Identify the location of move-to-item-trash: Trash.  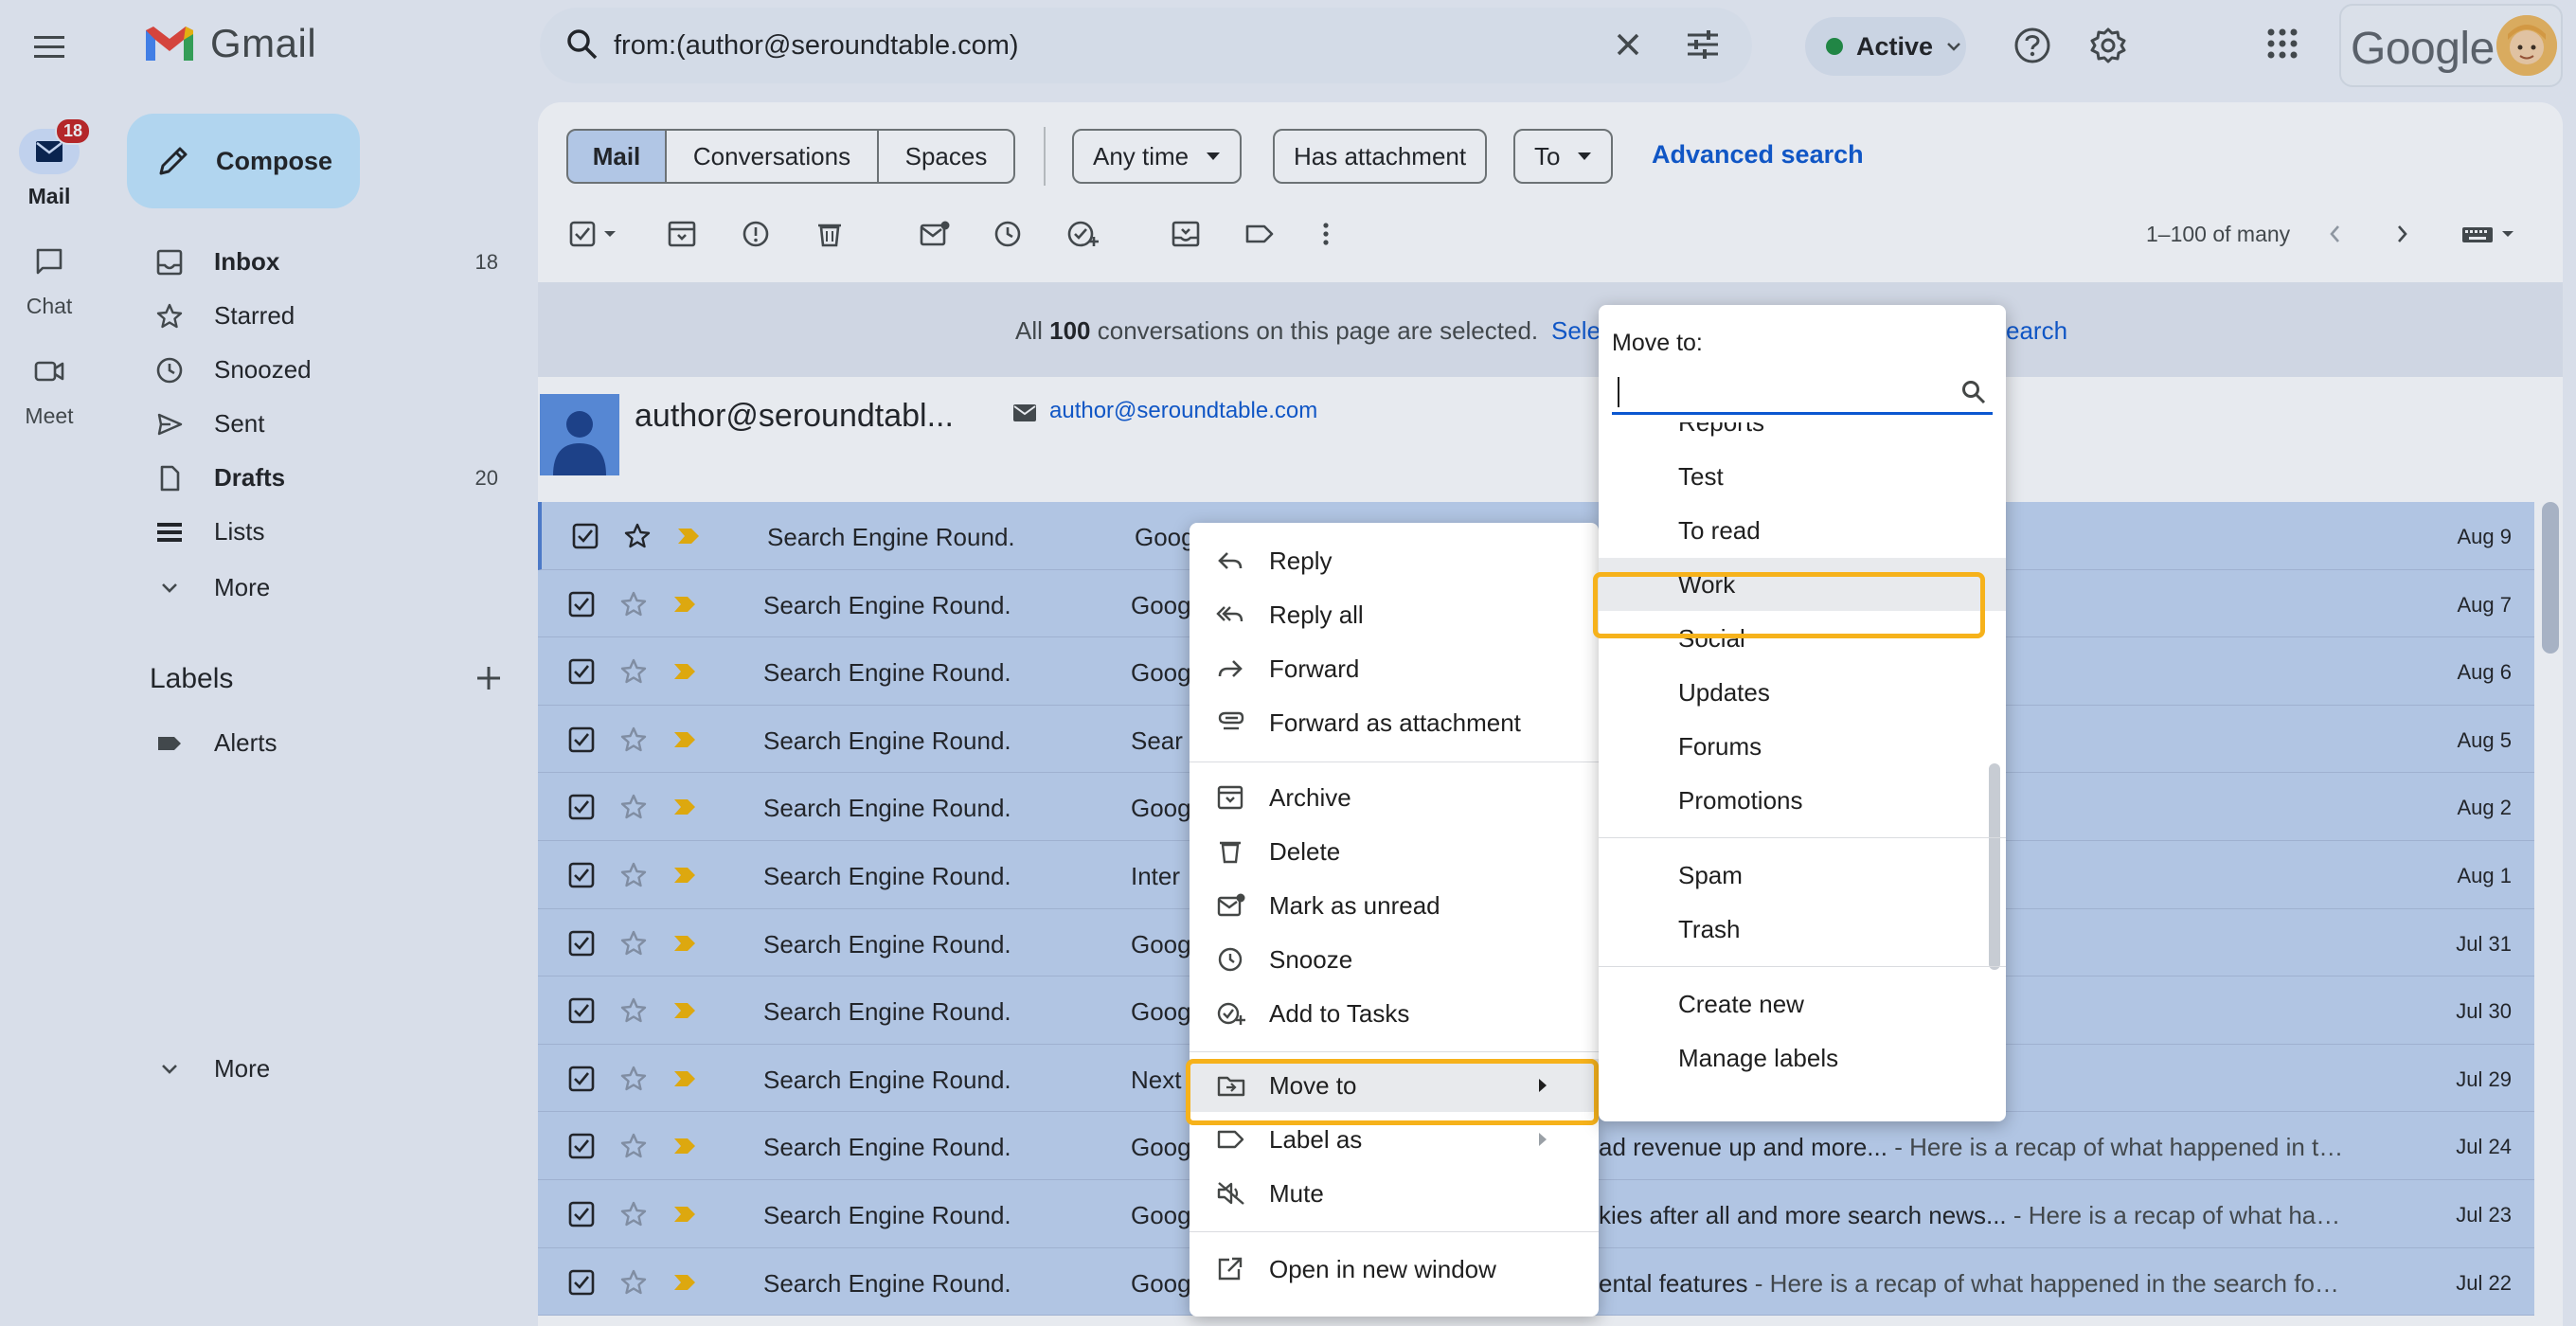
(1802, 929).